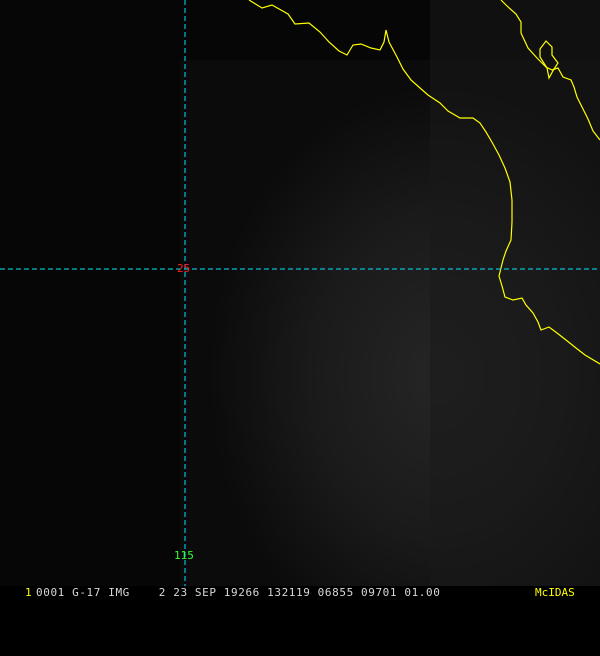  Describe the element at coordinates (184, 268) in the screenshot. I see `latitude-label: 25` at that location.